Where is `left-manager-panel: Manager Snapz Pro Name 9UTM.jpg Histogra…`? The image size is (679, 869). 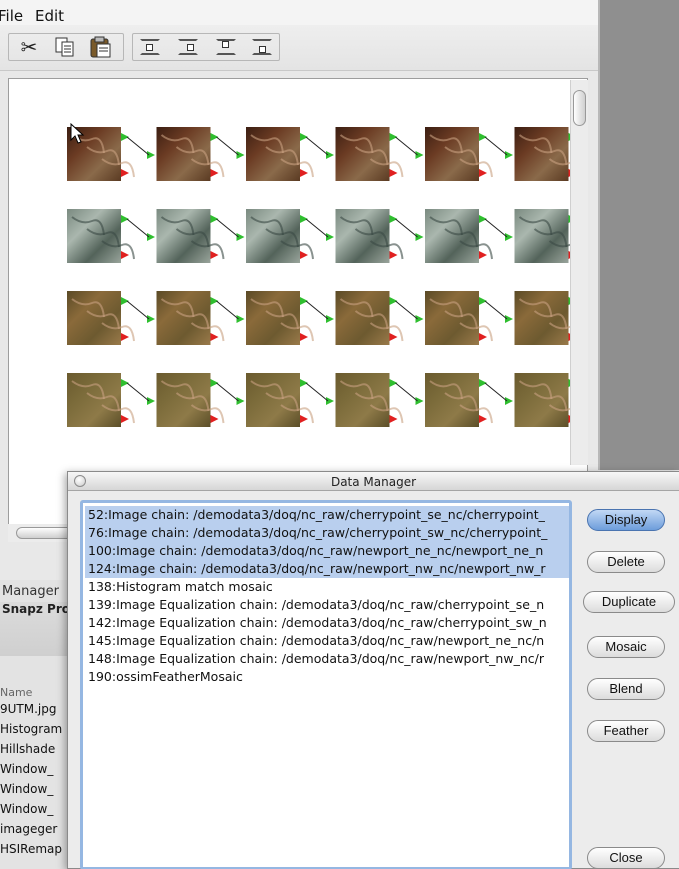
left-manager-panel: Manager Snapz Pro Name 9UTM.jpg Histogra… is located at coordinates (35, 724).